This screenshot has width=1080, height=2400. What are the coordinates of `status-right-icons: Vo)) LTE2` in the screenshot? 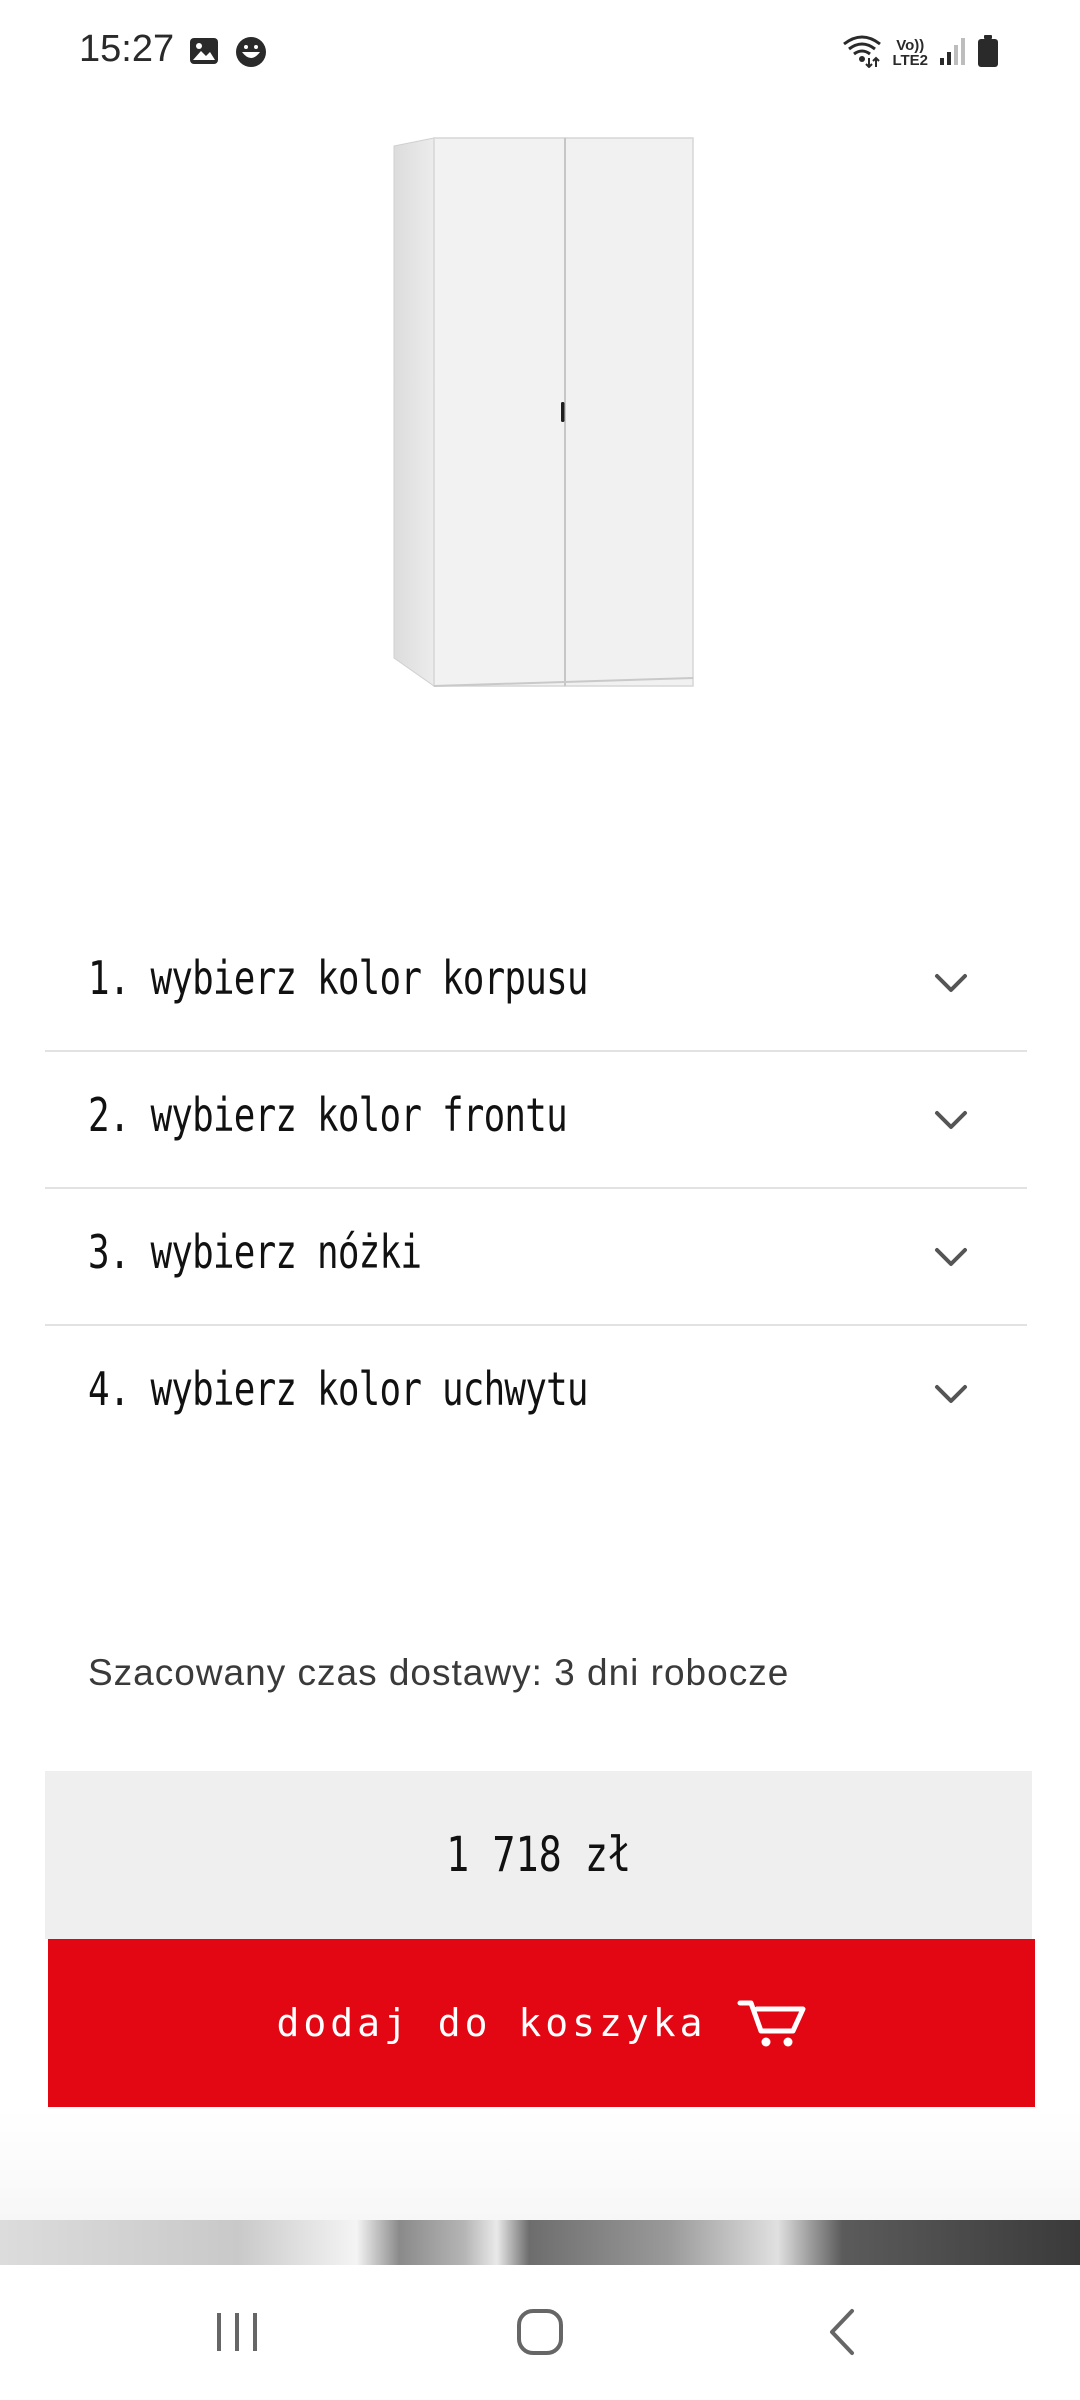 It's located at (921, 53).